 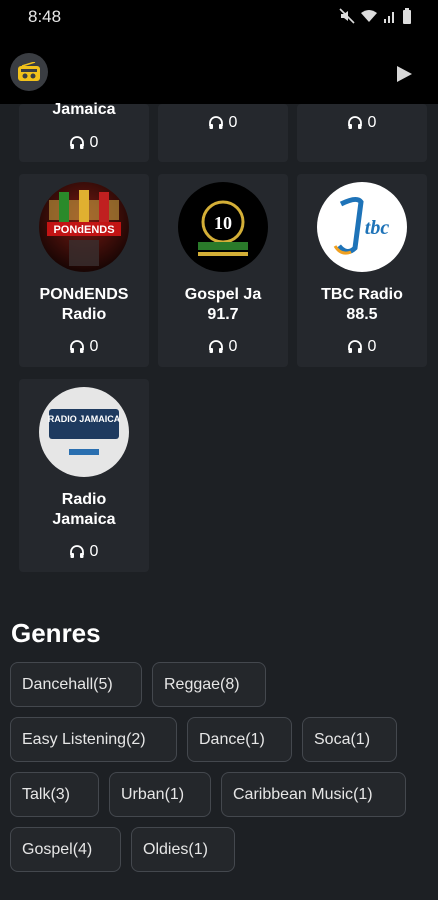 I want to click on genre-label: Reggae, so click(x=192, y=684).